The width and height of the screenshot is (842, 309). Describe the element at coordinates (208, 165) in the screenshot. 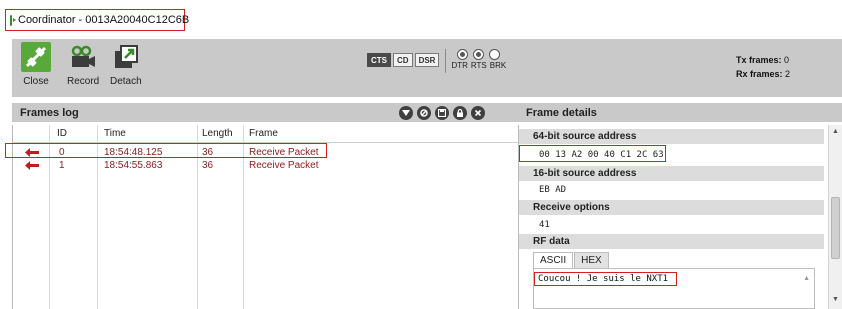

I see `row-length: 36` at that location.